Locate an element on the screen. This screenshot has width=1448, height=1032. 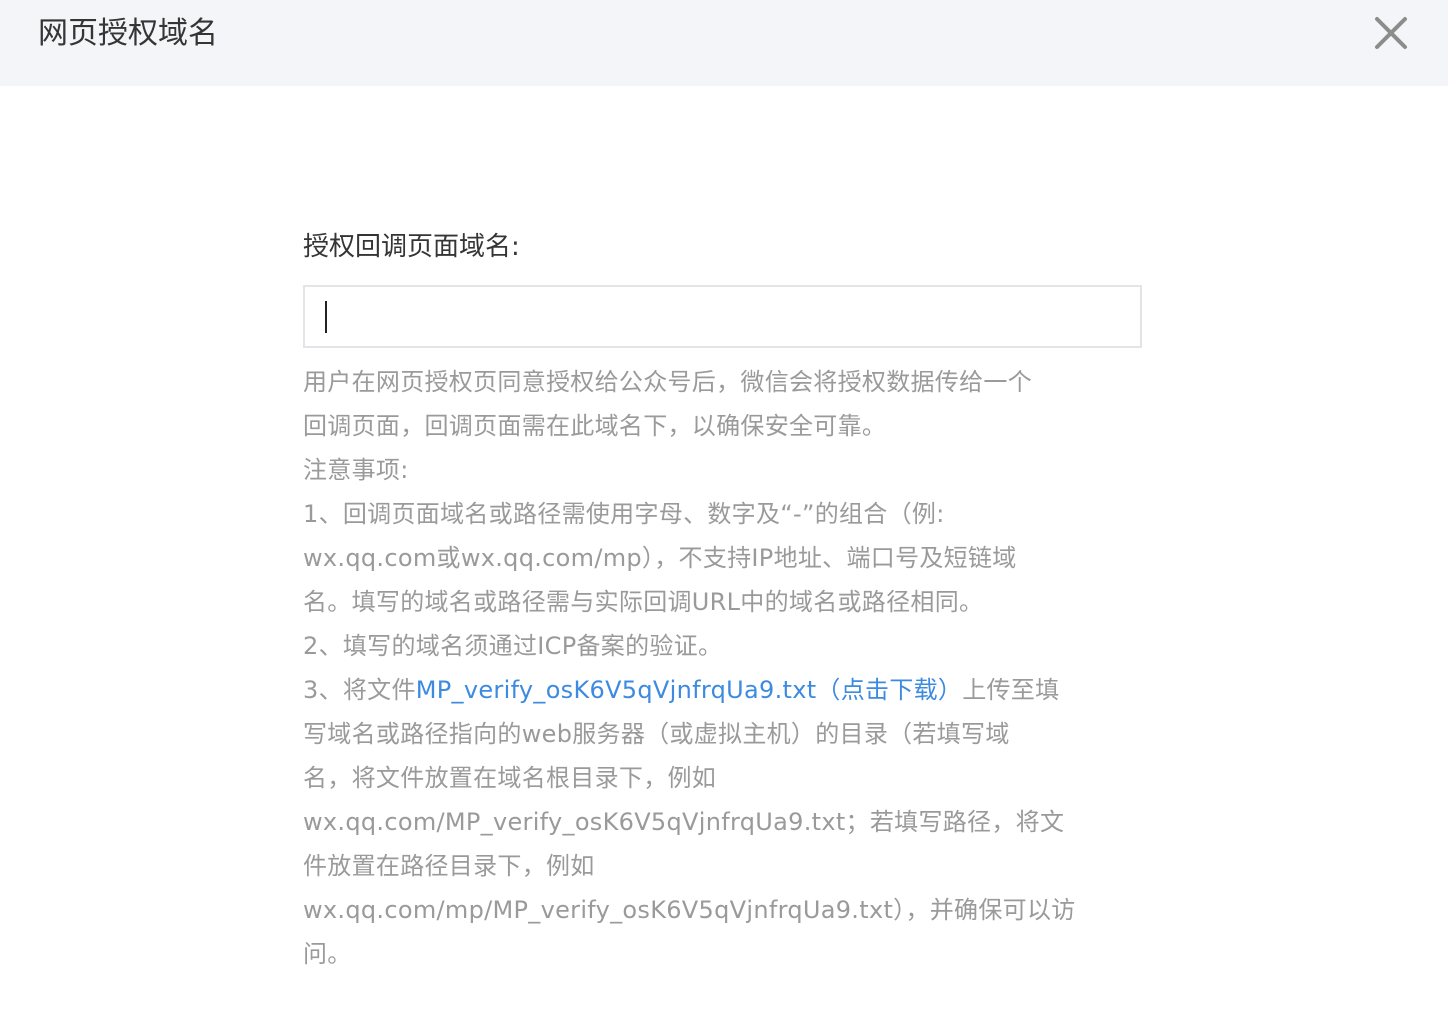
callback-domain-field is located at coordinates (722, 316).